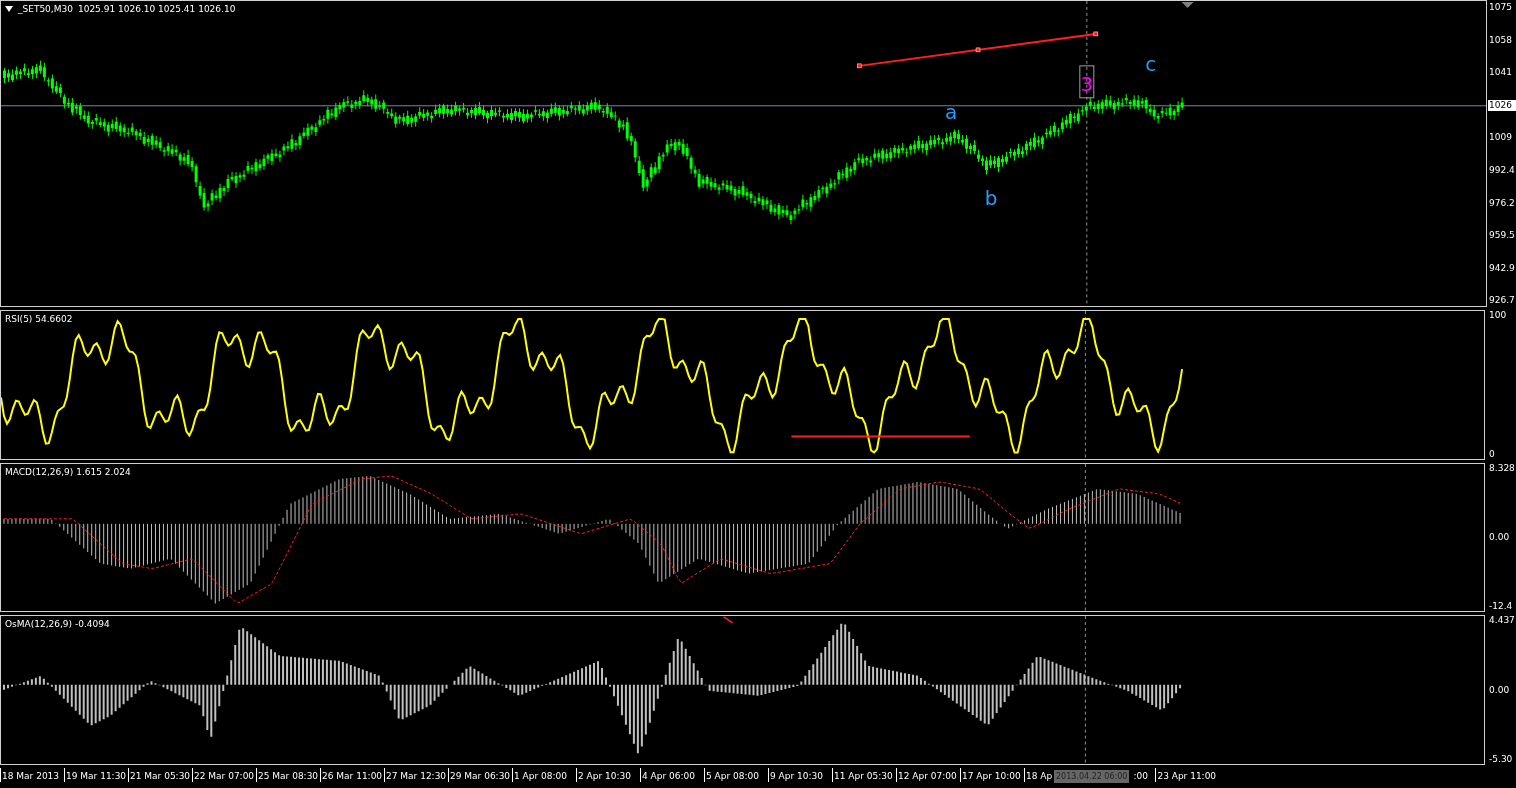 This screenshot has width=1516, height=788. I want to click on time-label: 22 Mar 07:00, so click(224, 774).